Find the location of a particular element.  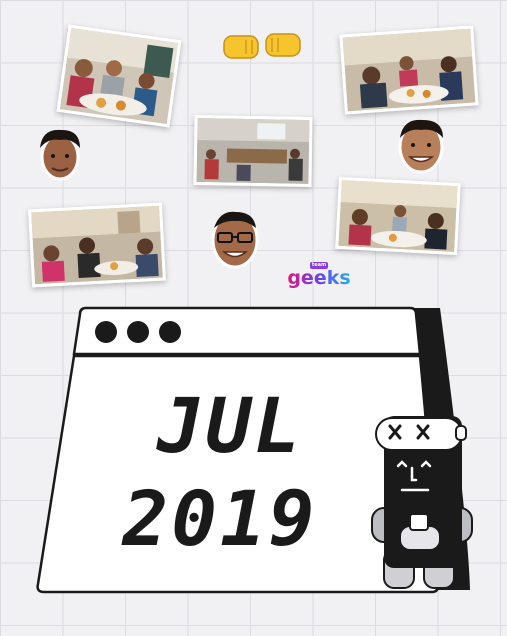

calendar-year: 2019 is located at coordinates (220, 518).